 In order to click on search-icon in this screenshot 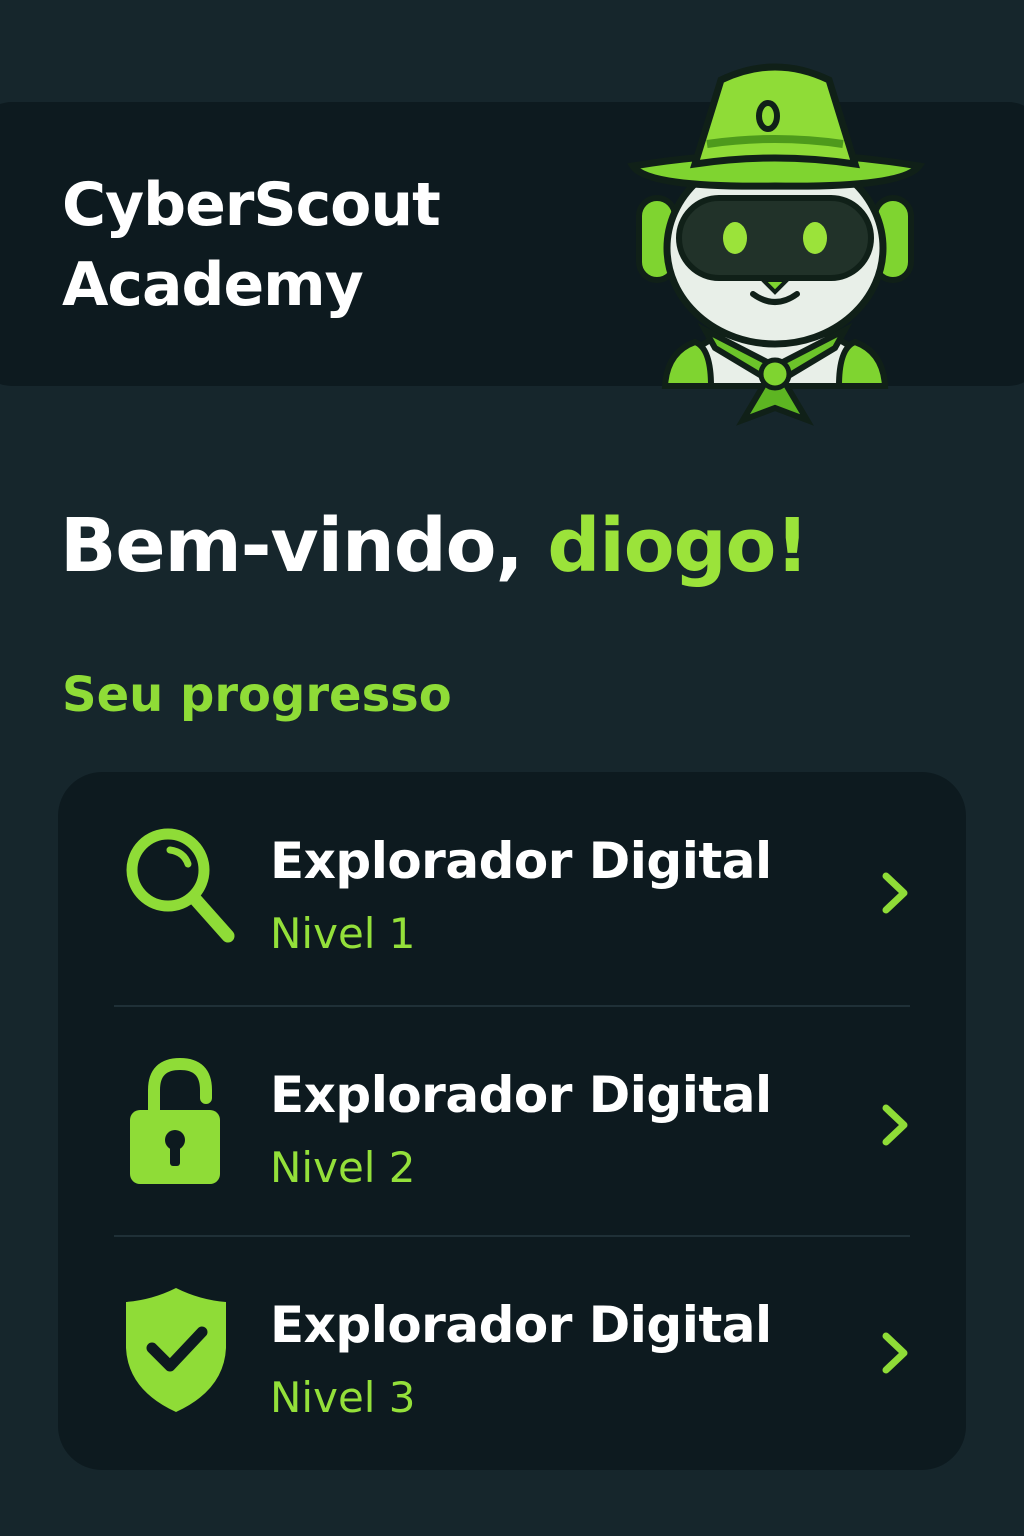, I will do `click(180, 885)`.